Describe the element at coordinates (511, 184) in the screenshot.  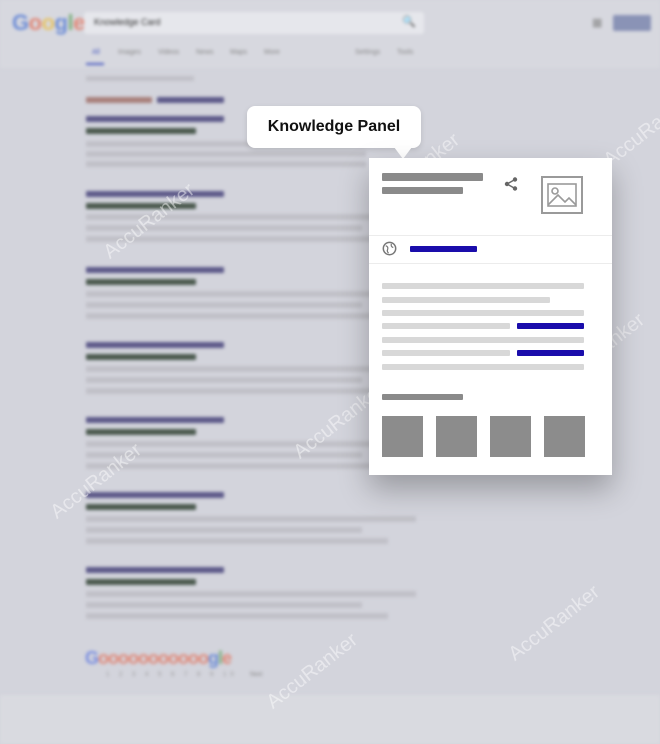
I see `share-icon` at that location.